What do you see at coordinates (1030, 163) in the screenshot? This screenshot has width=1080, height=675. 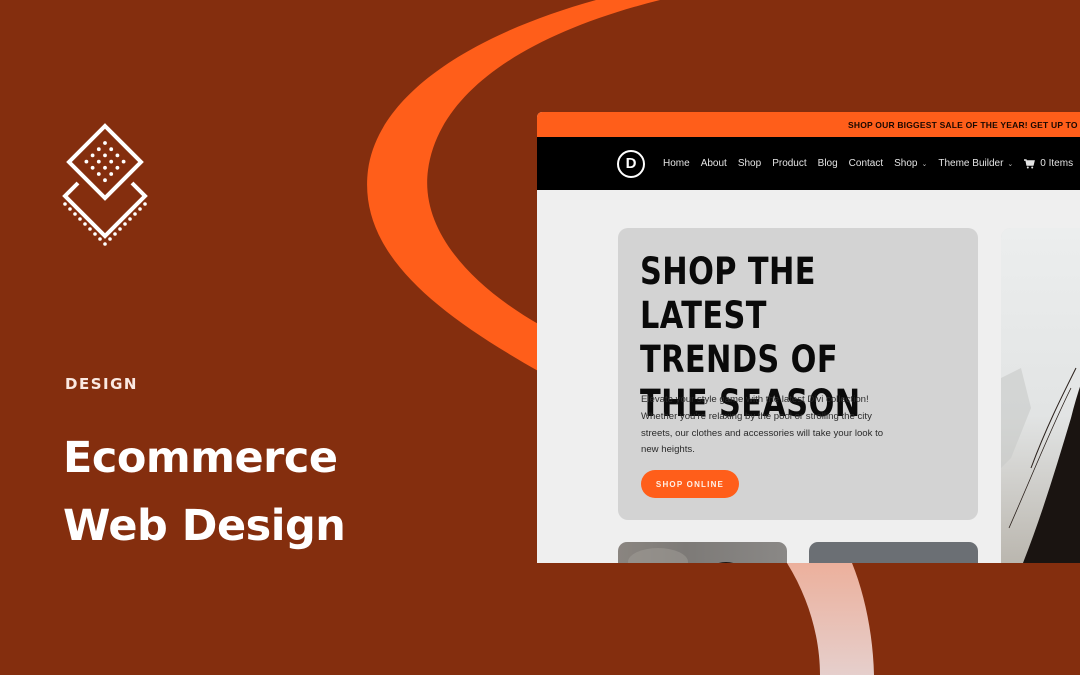 I see `cart-icon` at bounding box center [1030, 163].